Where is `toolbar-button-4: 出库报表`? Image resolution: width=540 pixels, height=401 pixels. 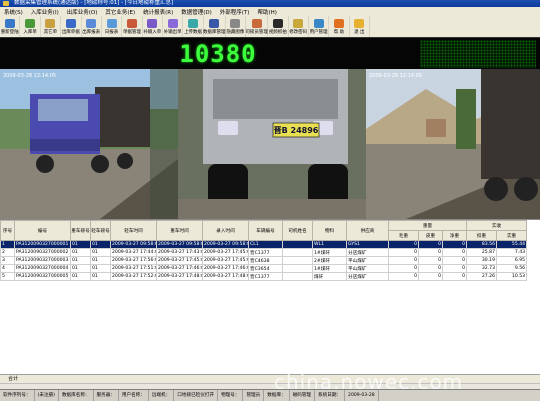
toolbar-button-4: 出库报表 is located at coordinates (92, 26).